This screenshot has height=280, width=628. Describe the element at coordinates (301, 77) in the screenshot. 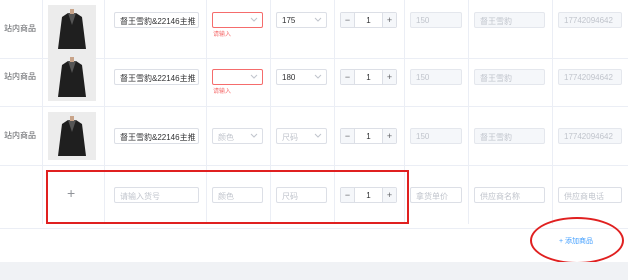

I see `size-select: 180` at that location.